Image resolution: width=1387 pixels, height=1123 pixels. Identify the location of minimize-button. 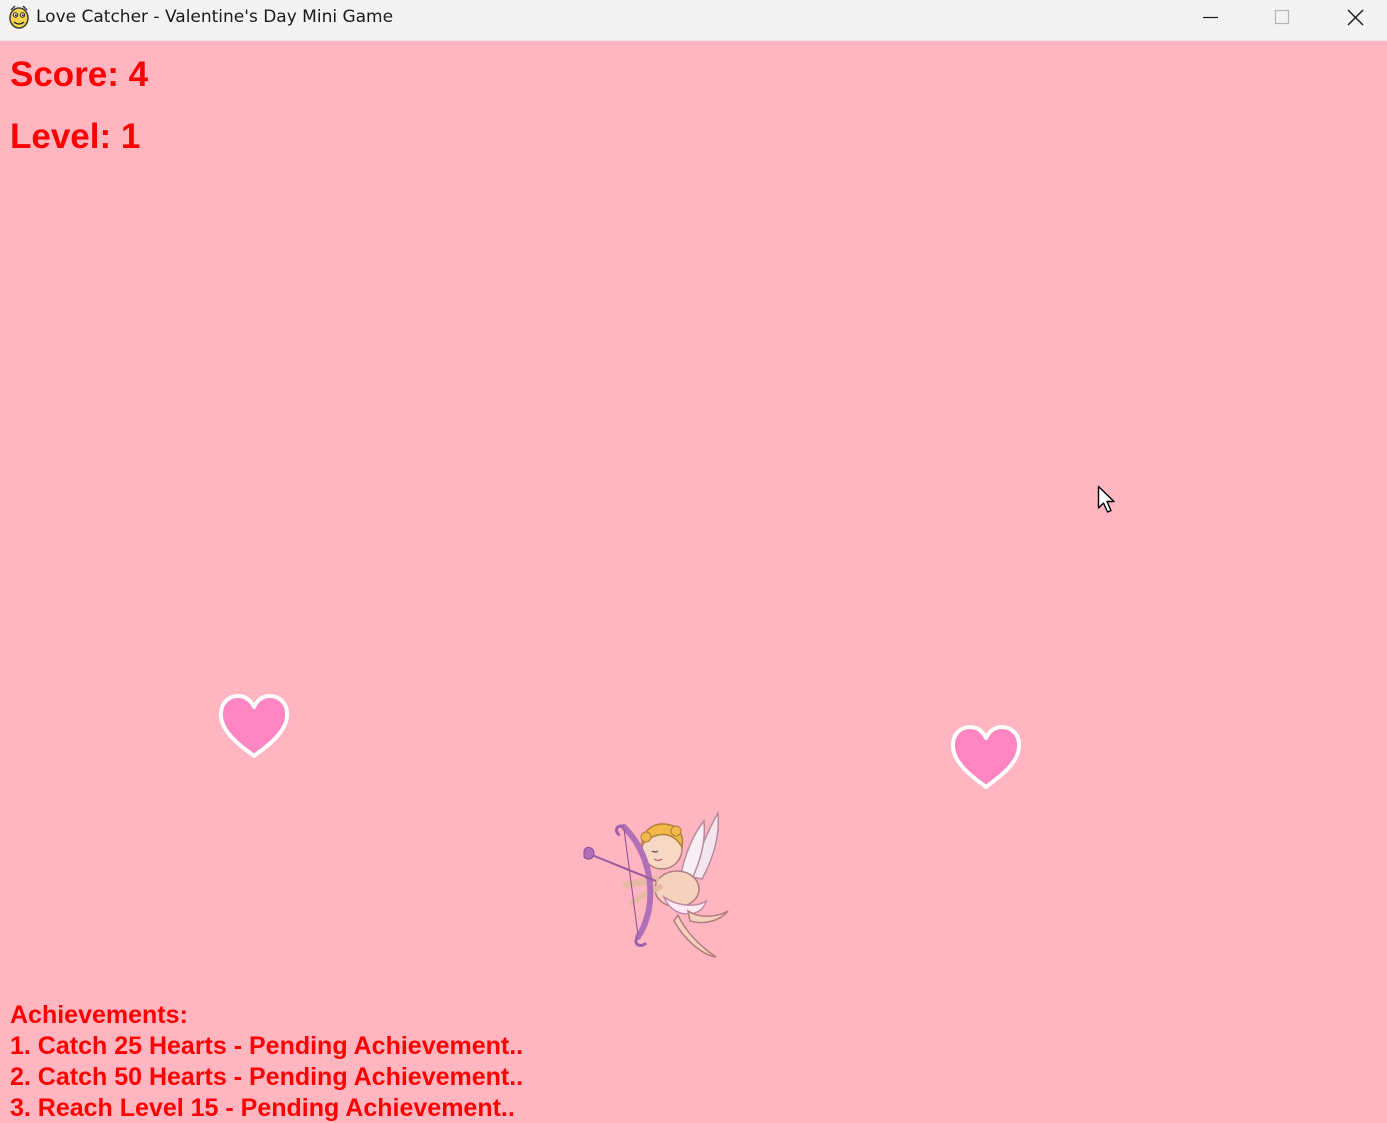
(1210, 20).